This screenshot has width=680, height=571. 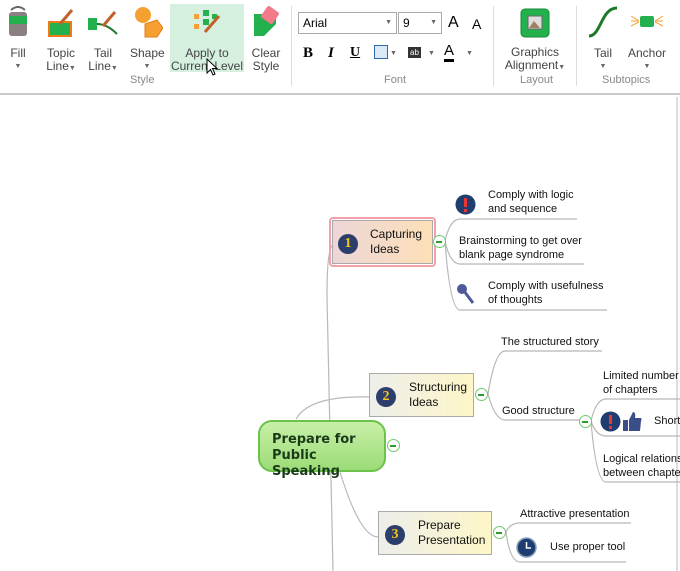 What do you see at coordinates (61, 40) in the screenshot?
I see `topic-line-button: Topic Line▼` at bounding box center [61, 40].